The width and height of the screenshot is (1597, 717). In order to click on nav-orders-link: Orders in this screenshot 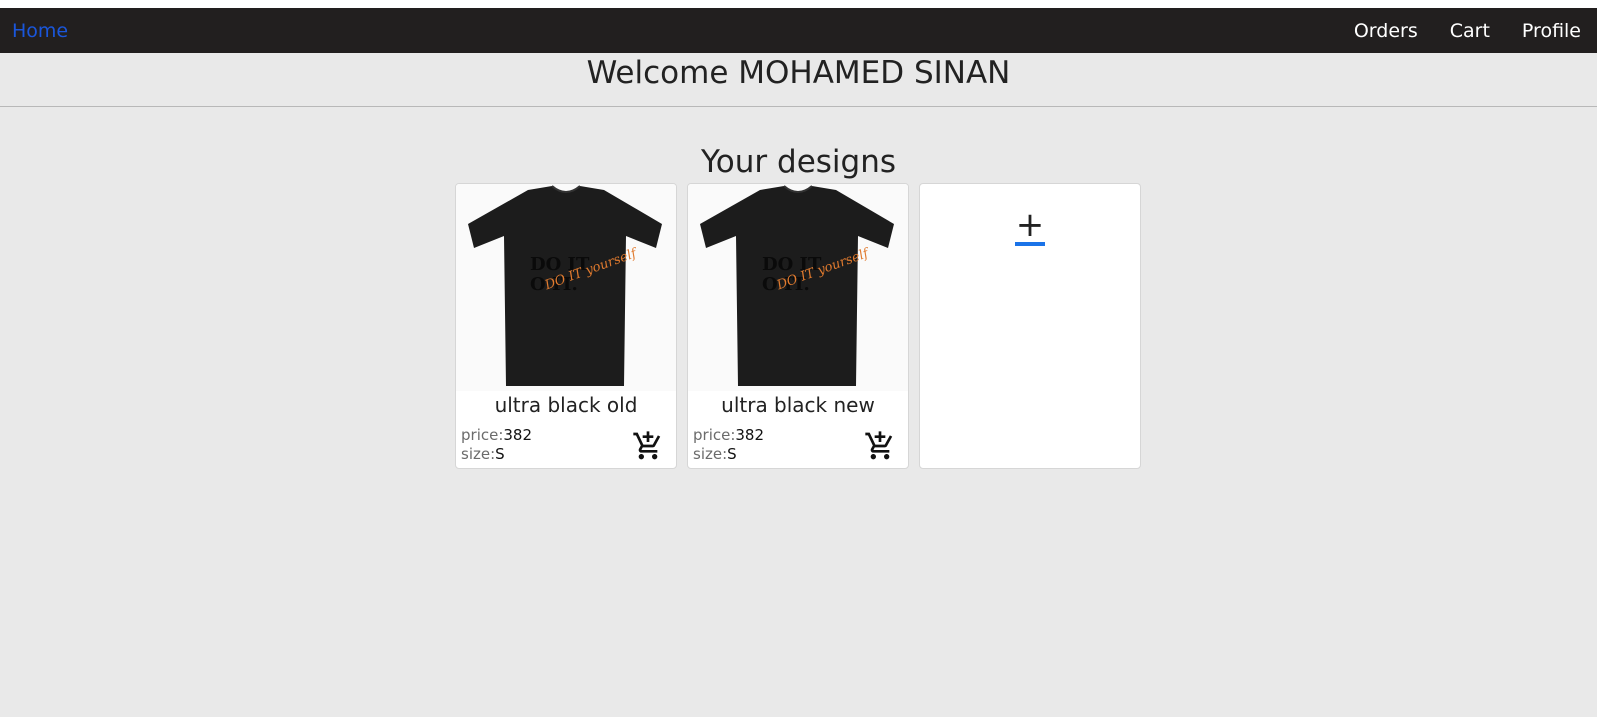, I will do `click(1386, 31)`.